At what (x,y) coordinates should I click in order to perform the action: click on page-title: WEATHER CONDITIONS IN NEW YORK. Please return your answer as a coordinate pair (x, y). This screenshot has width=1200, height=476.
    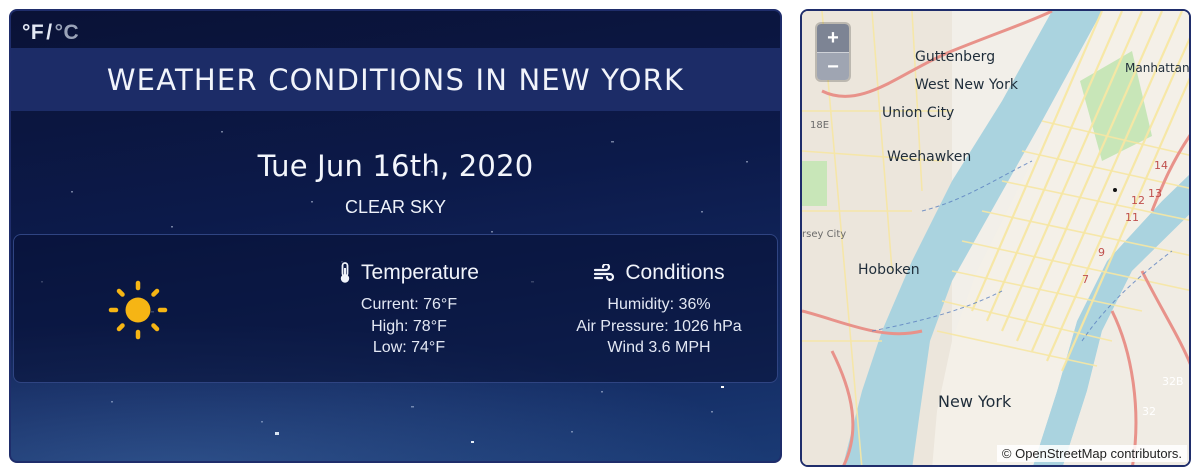
    Looking at the image, I should click on (395, 79).